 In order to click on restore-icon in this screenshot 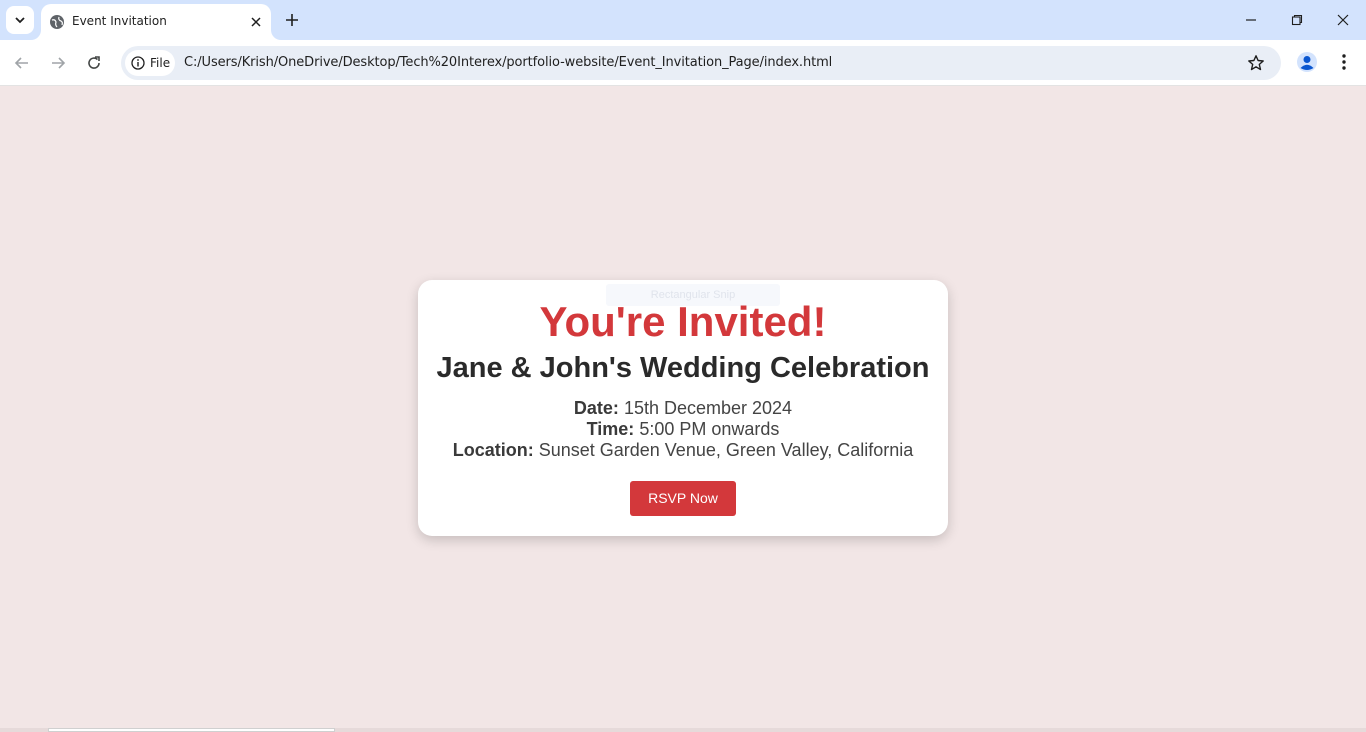, I will do `click(1297, 20)`.